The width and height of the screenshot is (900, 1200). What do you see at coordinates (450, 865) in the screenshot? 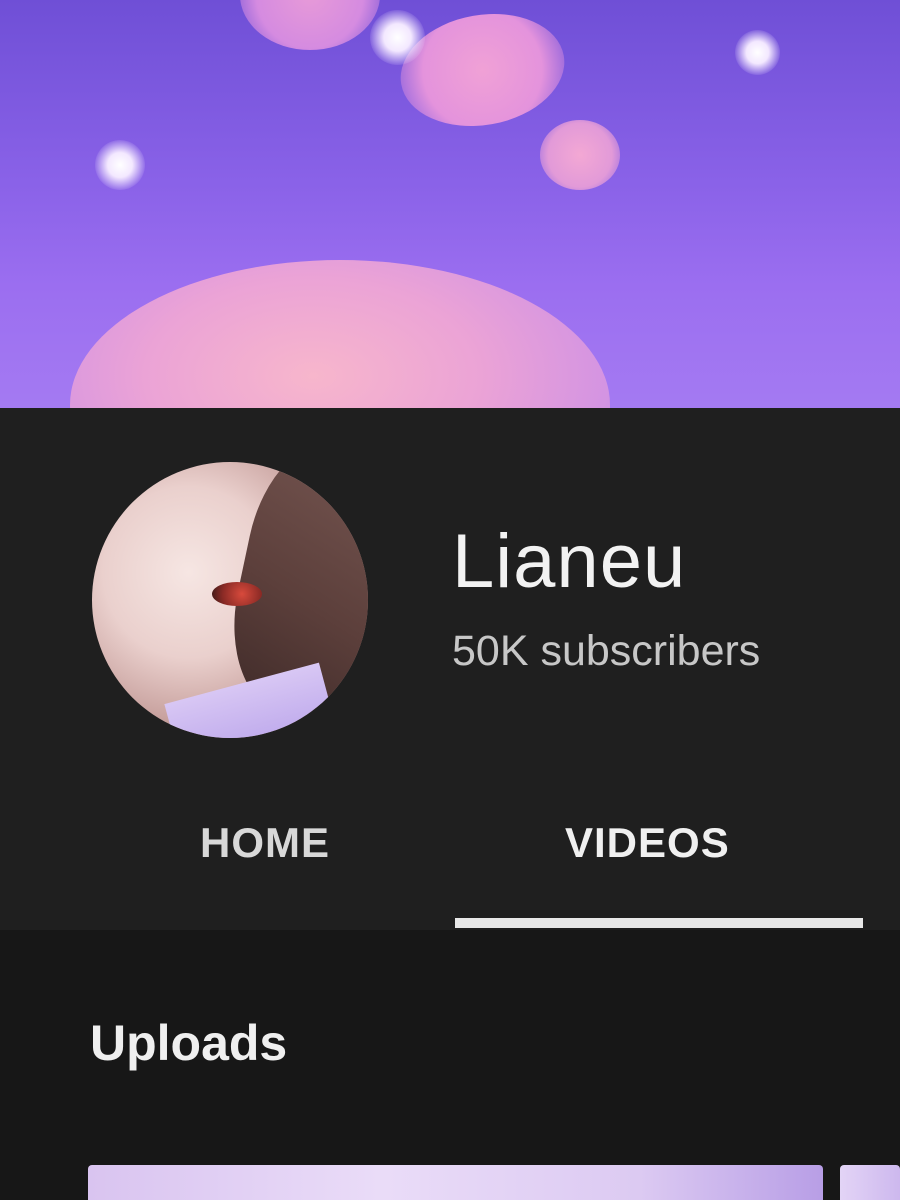
I see `channel-tabs: HOME VIDEOS` at bounding box center [450, 865].